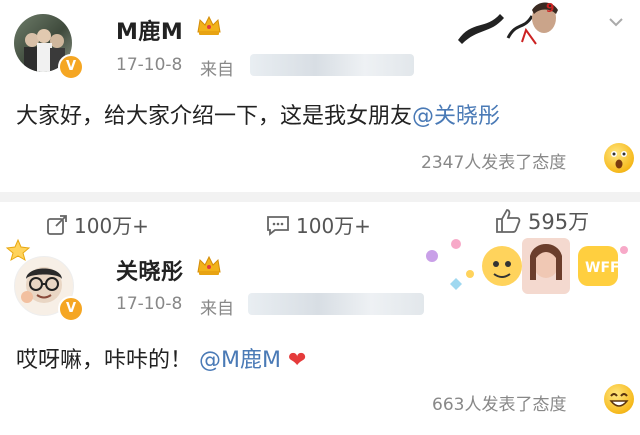 This screenshot has height=435, width=640. What do you see at coordinates (493, 160) in the screenshot?
I see `reaction-count: 2347人发表了态度` at bounding box center [493, 160].